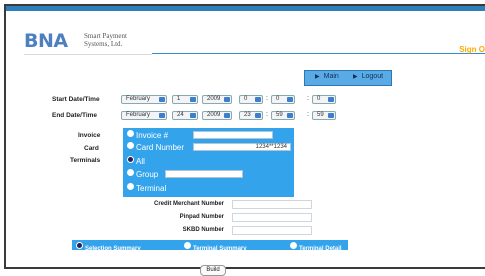 The image size is (485, 276). I want to click on start-year-value: 2009, so click(214, 99).